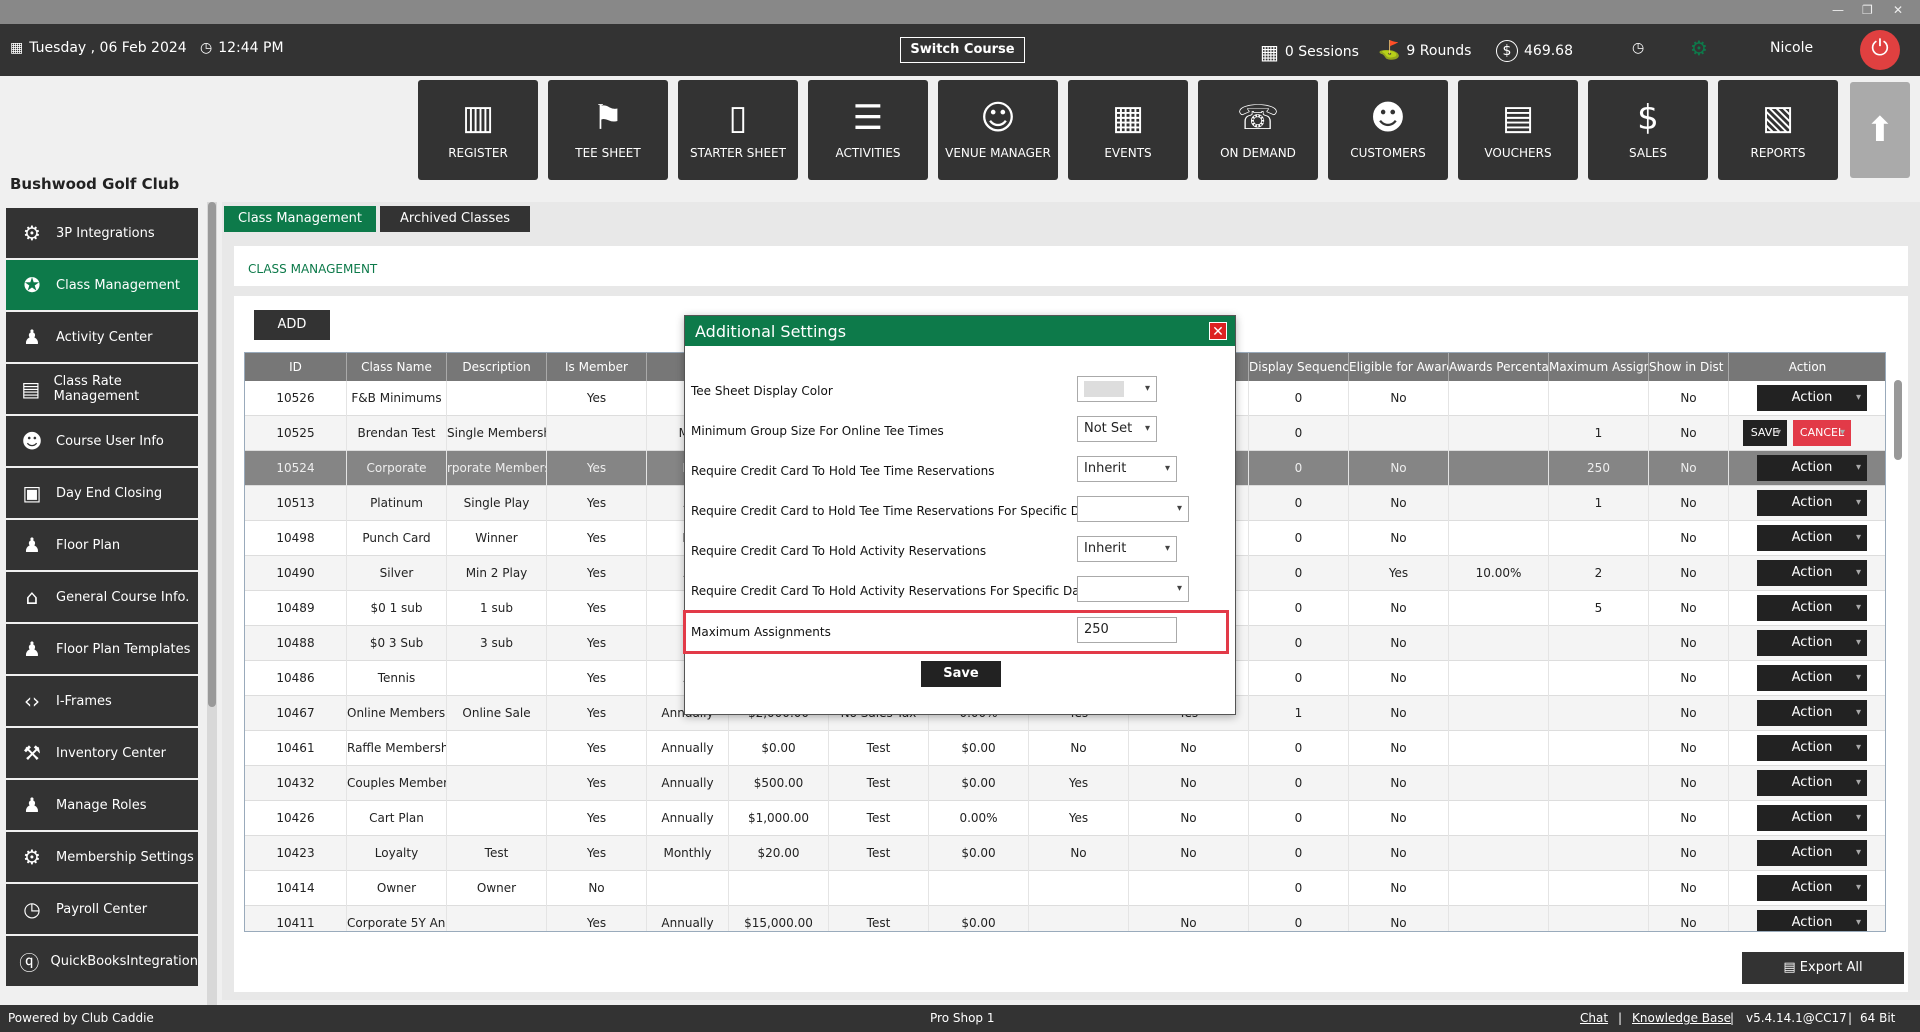  What do you see at coordinates (998, 118) in the screenshot?
I see `people-table-icon: ☺` at bounding box center [998, 118].